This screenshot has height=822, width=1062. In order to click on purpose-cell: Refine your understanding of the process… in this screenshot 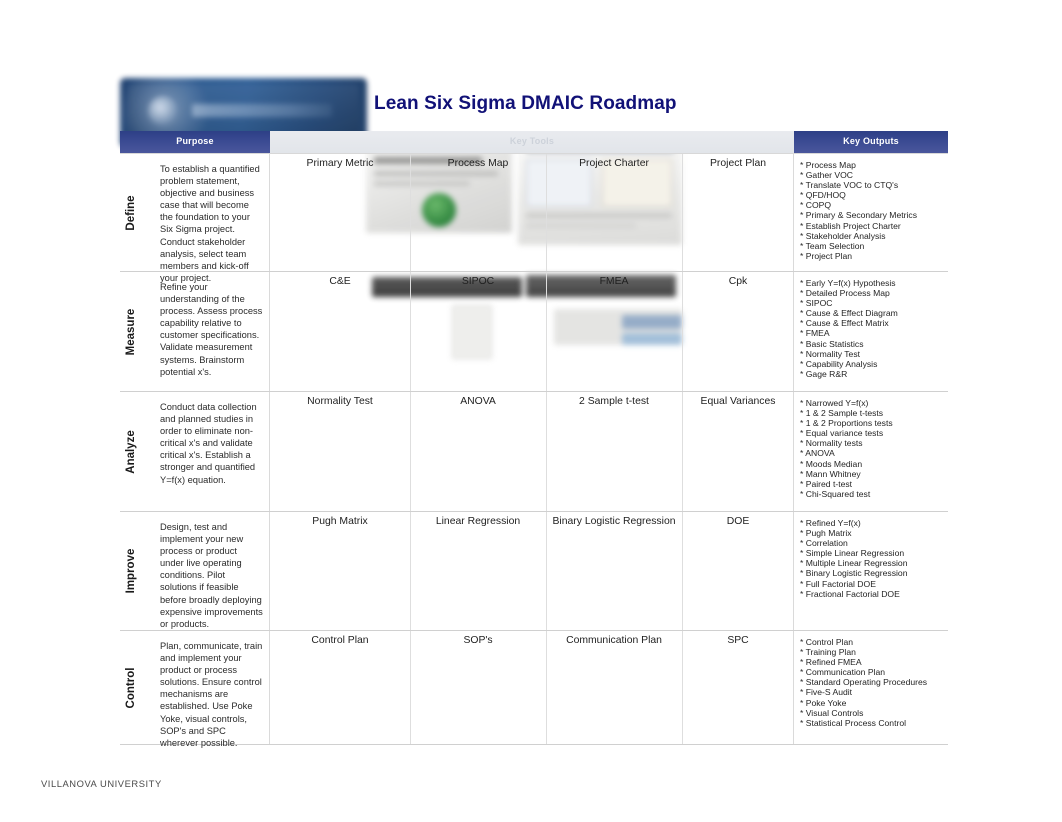, I will do `click(206, 331)`.